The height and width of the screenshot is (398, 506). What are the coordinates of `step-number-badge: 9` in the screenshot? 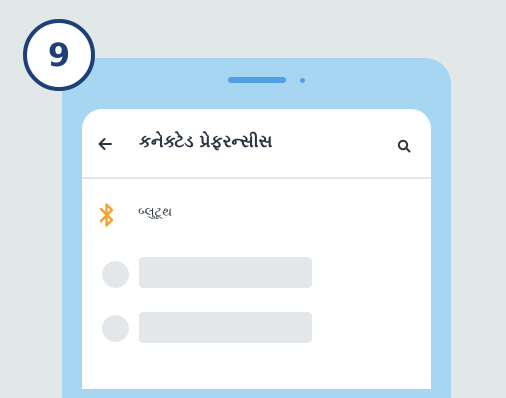 It's located at (59, 55).